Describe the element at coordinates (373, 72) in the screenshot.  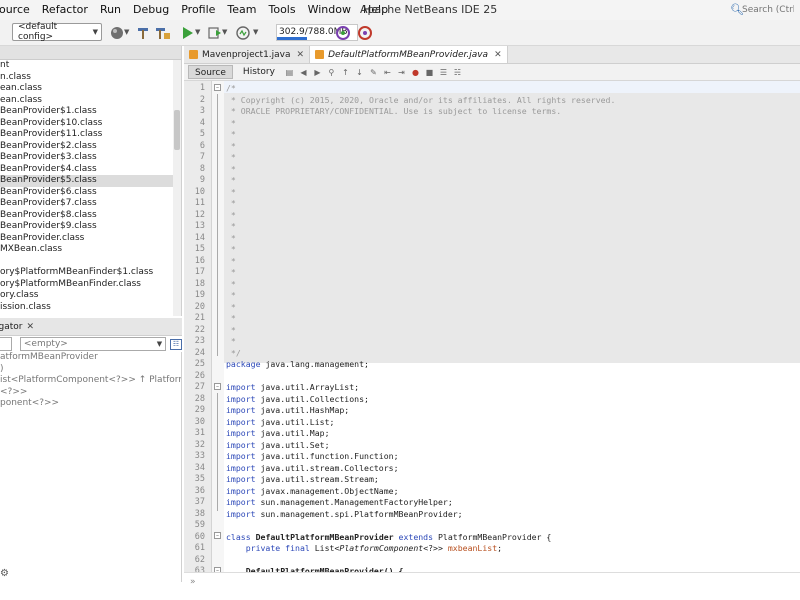
I see `toggle-highlight-icon: ✎` at that location.